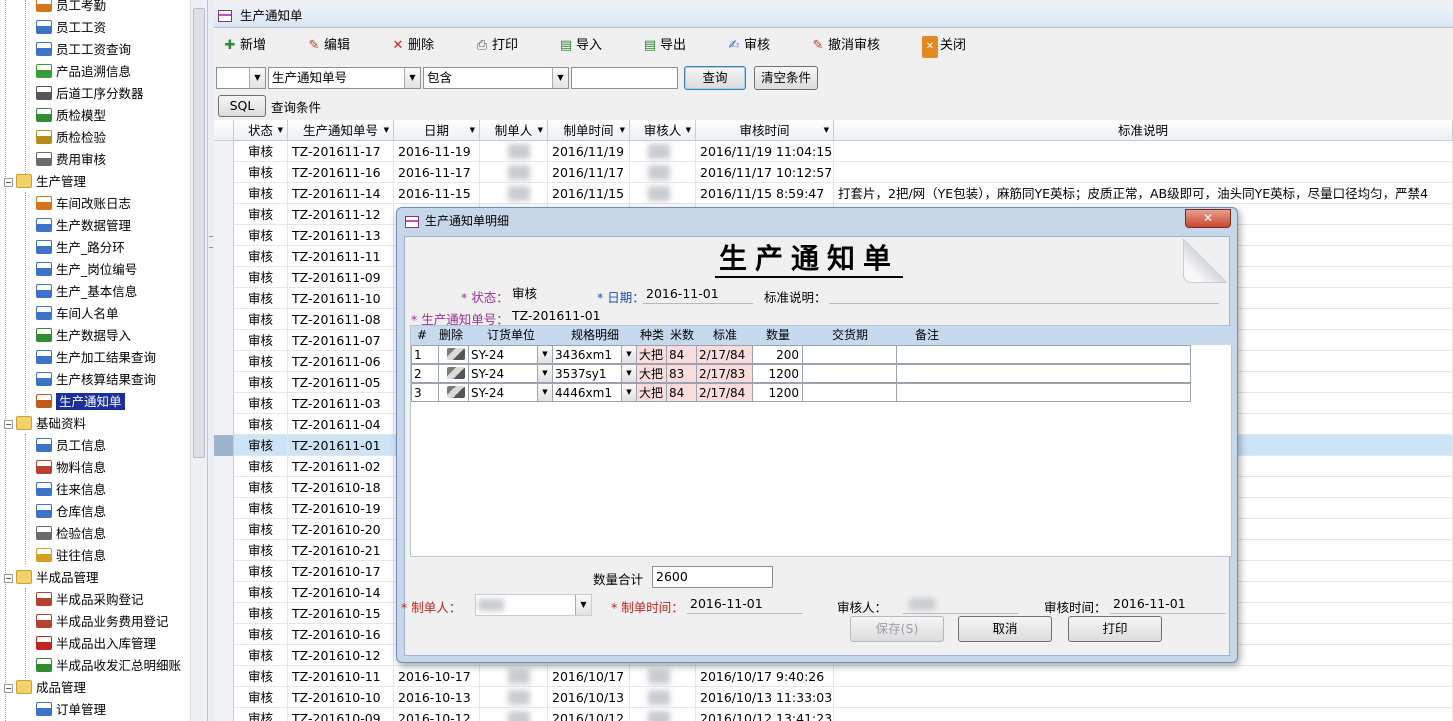  I want to click on cell-note, so click(1143, 676).